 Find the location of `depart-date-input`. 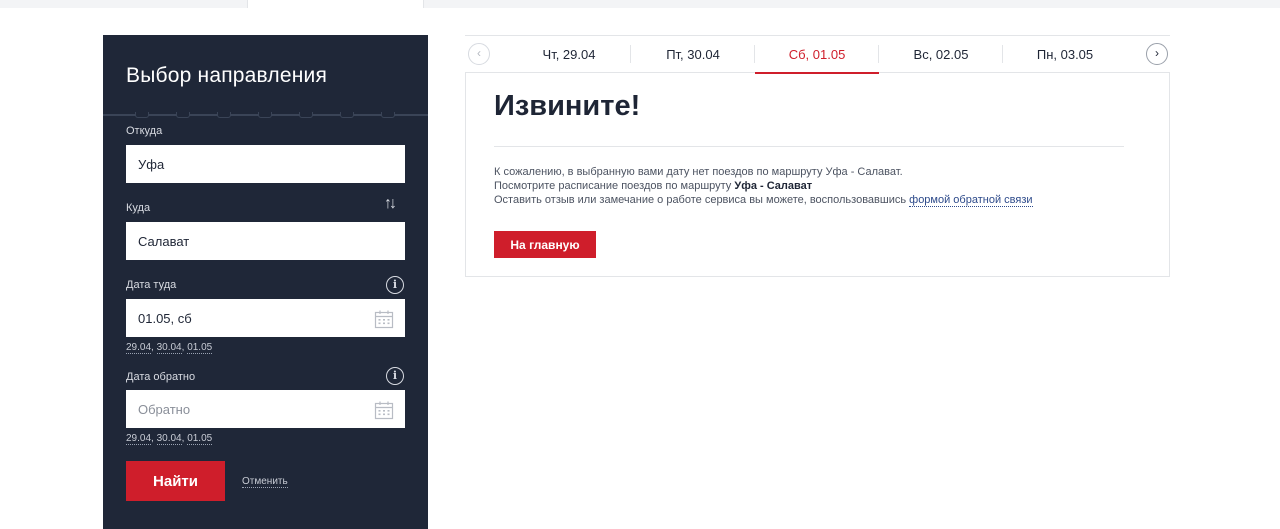

depart-date-input is located at coordinates (265, 318).